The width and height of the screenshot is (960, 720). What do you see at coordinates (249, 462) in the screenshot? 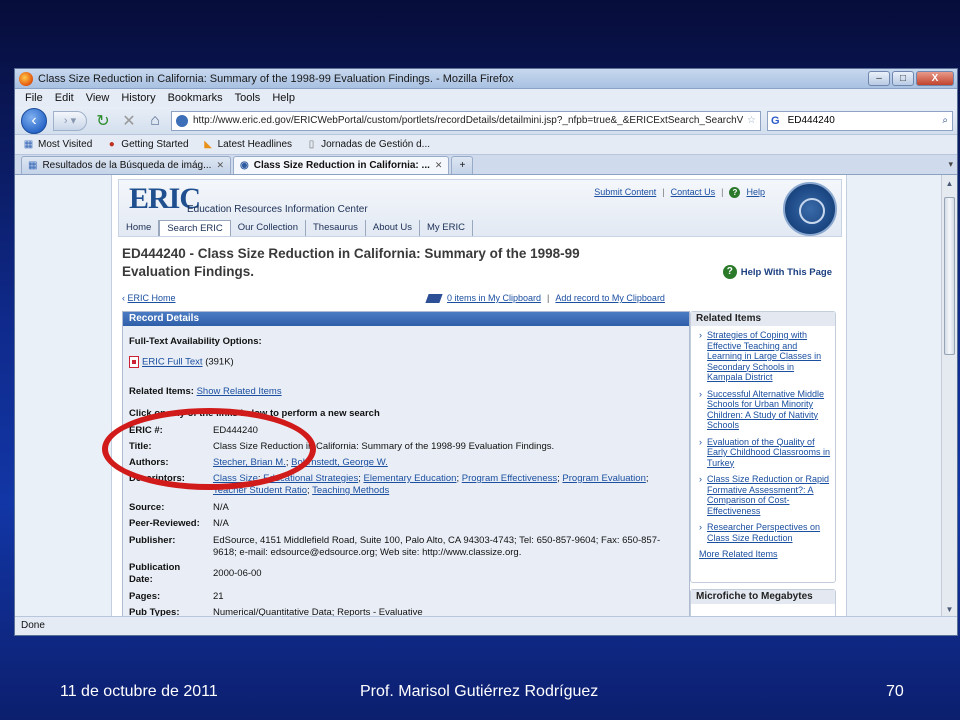
I see `author-link: Stecher, Brian M.` at bounding box center [249, 462].